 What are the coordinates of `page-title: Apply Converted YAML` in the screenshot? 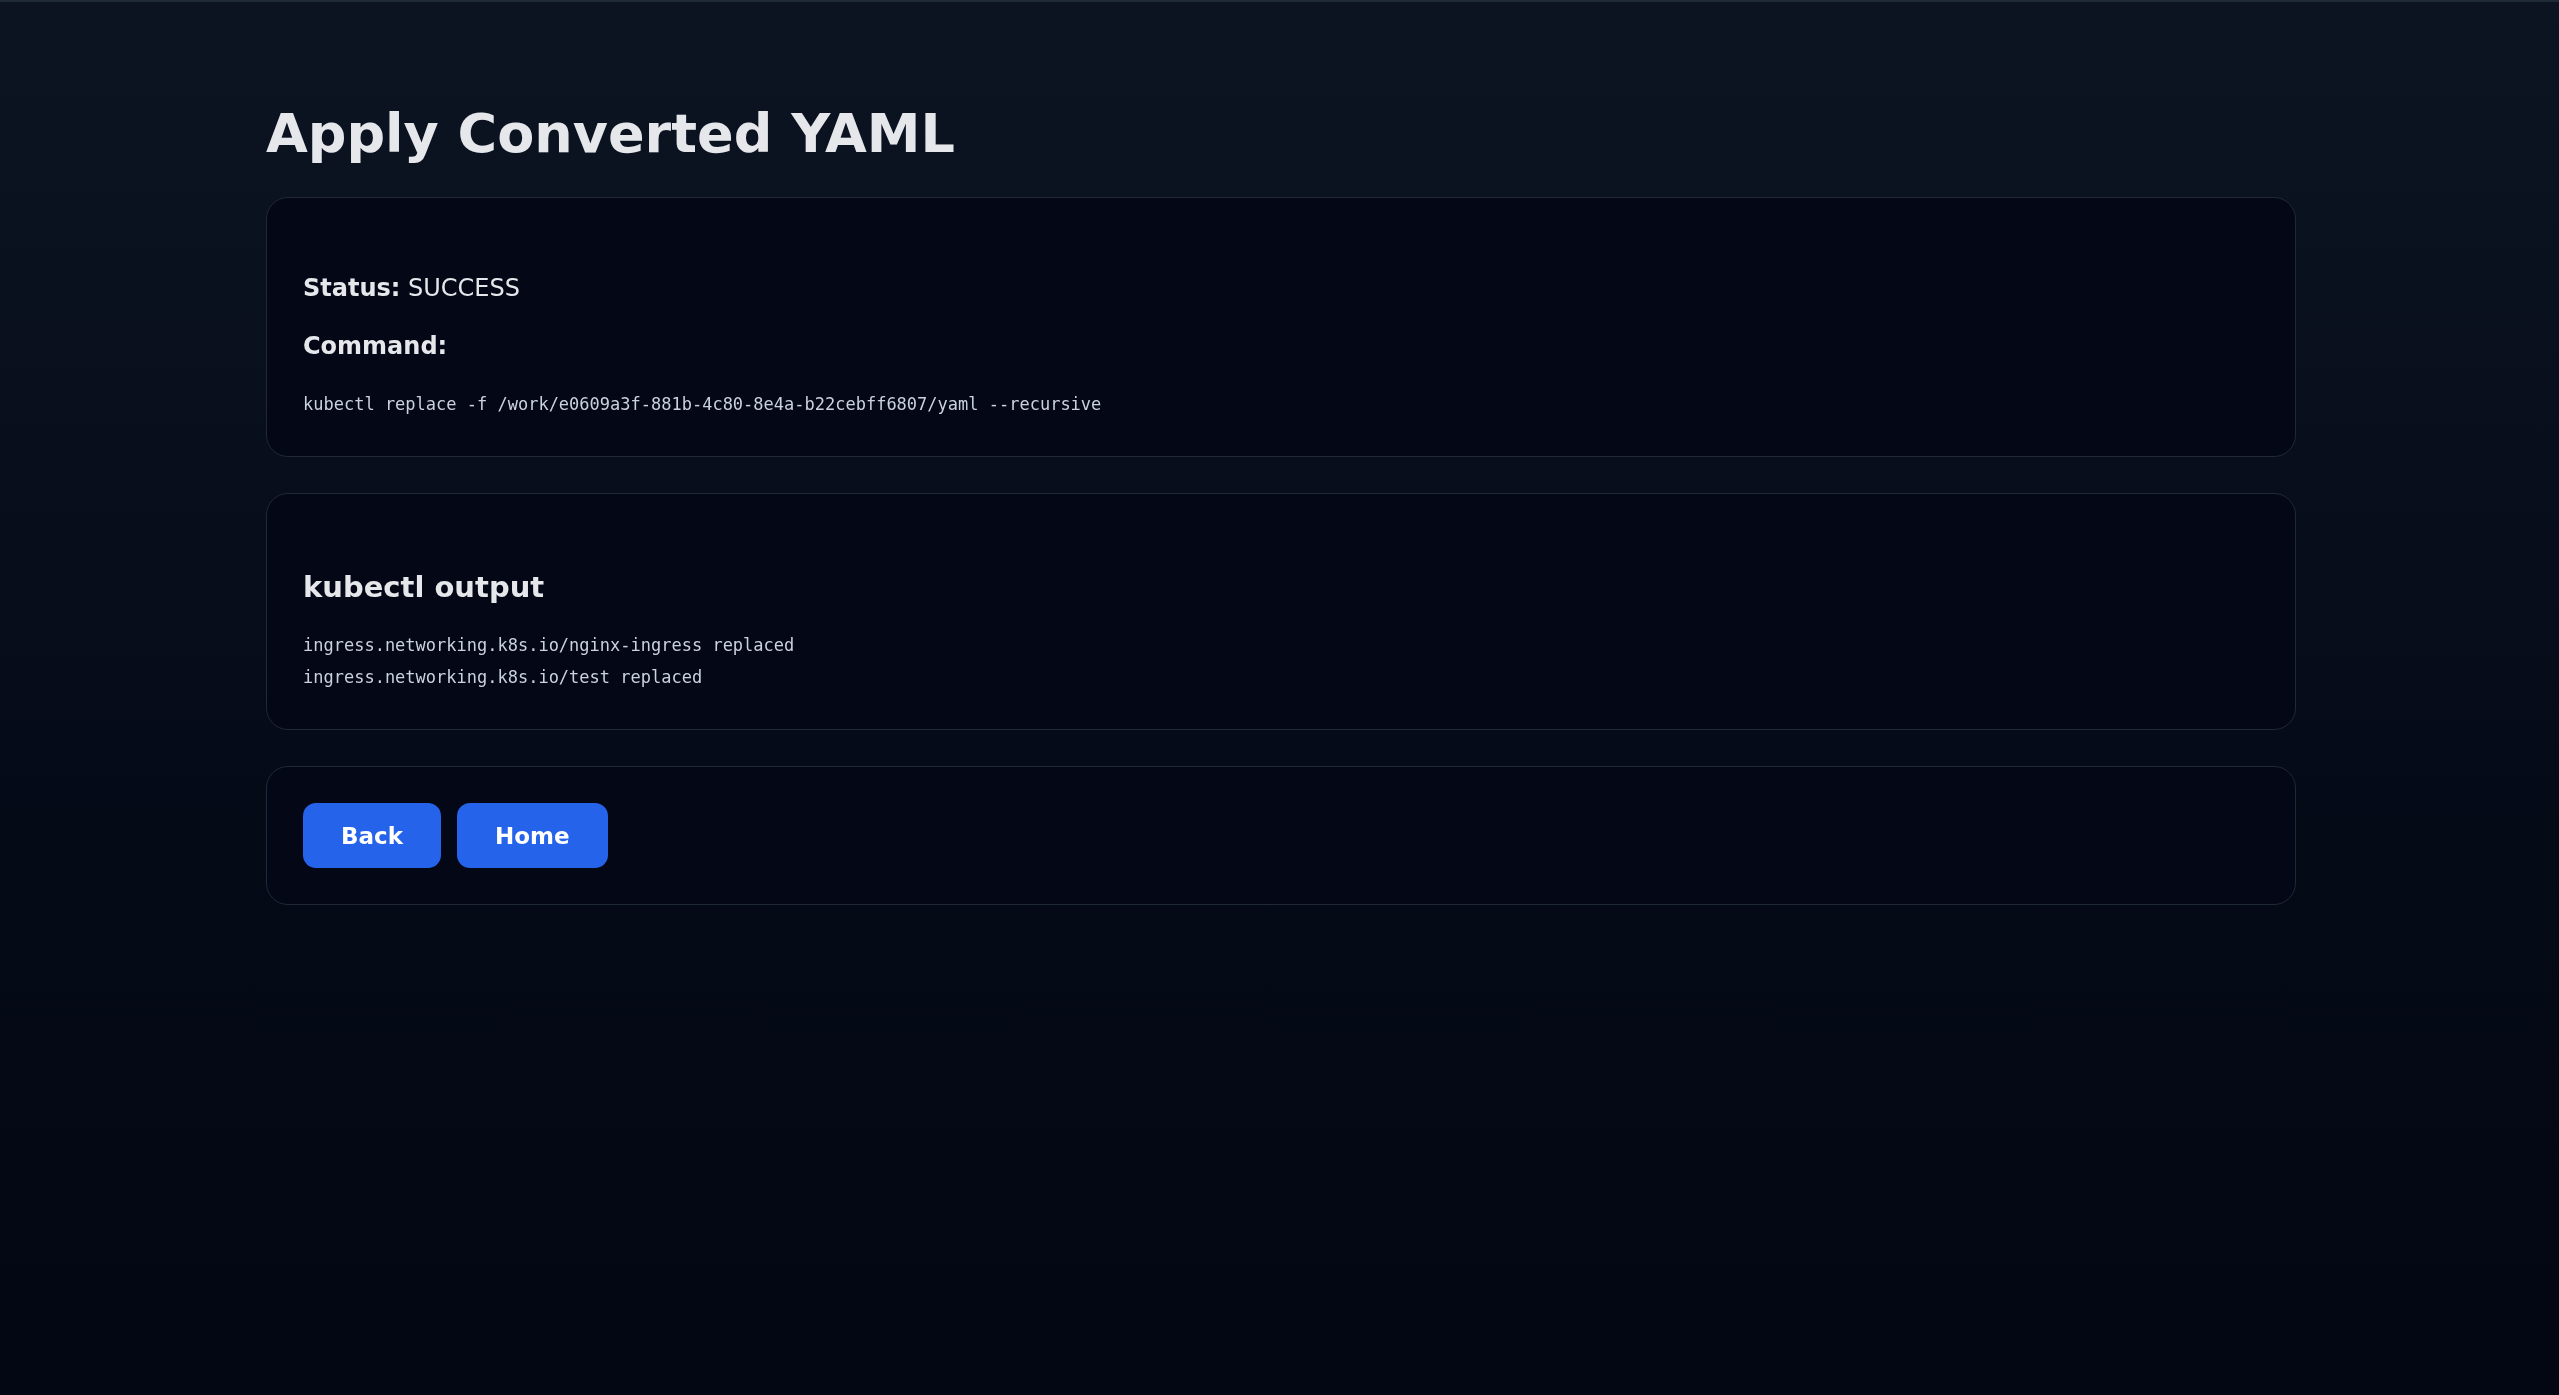 It's located at (611, 134).